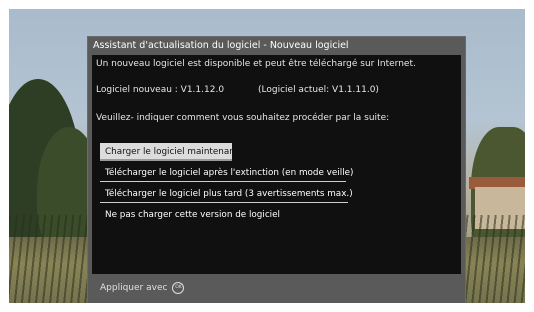  Describe the element at coordinates (160, 90) in the screenshot. I see `new-version-label: Logiciel nouveau : V1.1.12.0` at that location.